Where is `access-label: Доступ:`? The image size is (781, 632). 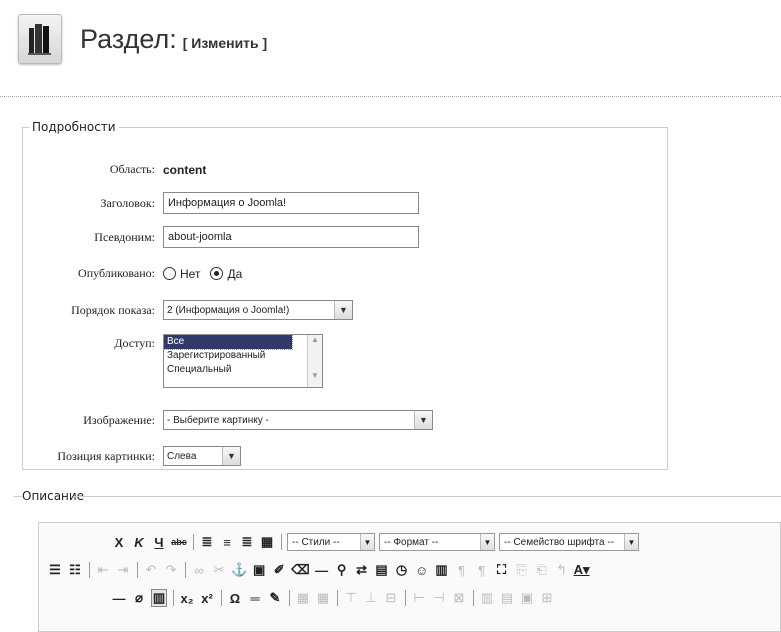
access-label: Доступ: is located at coordinates (134, 343).